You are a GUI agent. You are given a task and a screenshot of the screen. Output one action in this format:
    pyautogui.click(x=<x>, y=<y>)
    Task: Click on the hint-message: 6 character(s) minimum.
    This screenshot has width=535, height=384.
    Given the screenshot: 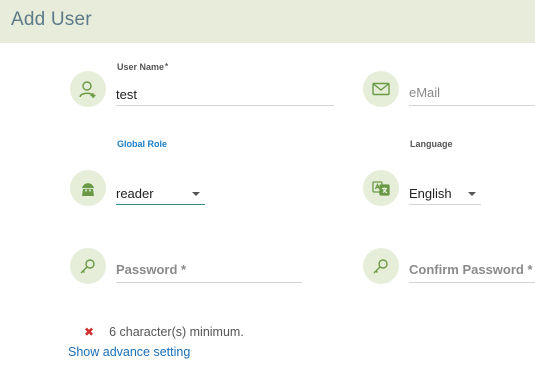 What is the action you would take?
    pyautogui.click(x=176, y=332)
    